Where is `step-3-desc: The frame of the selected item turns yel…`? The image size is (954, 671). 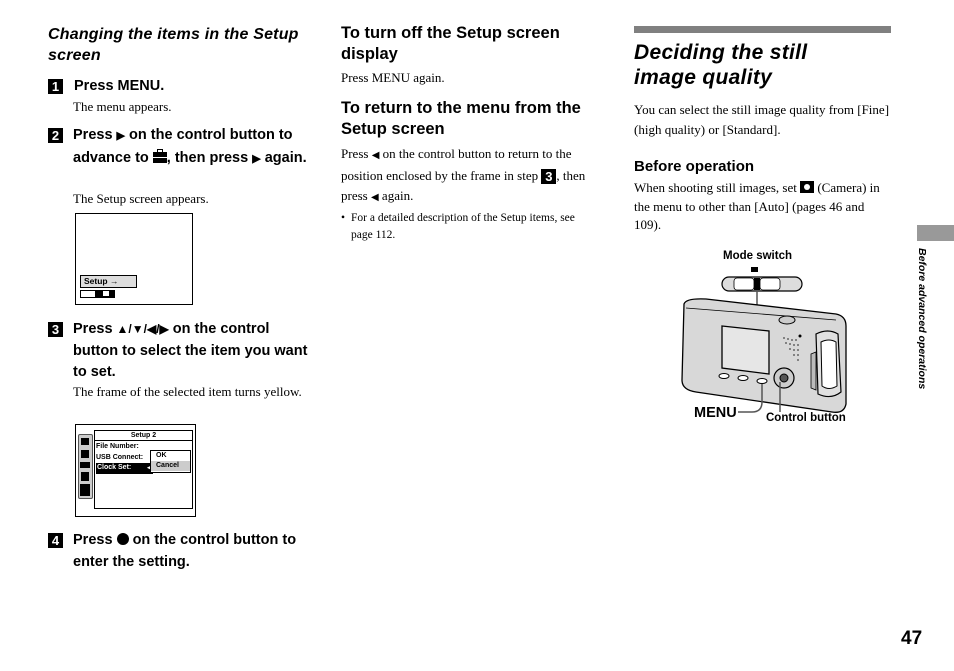 step-3-desc: The frame of the selected item turns yel… is located at coordinates (187, 391).